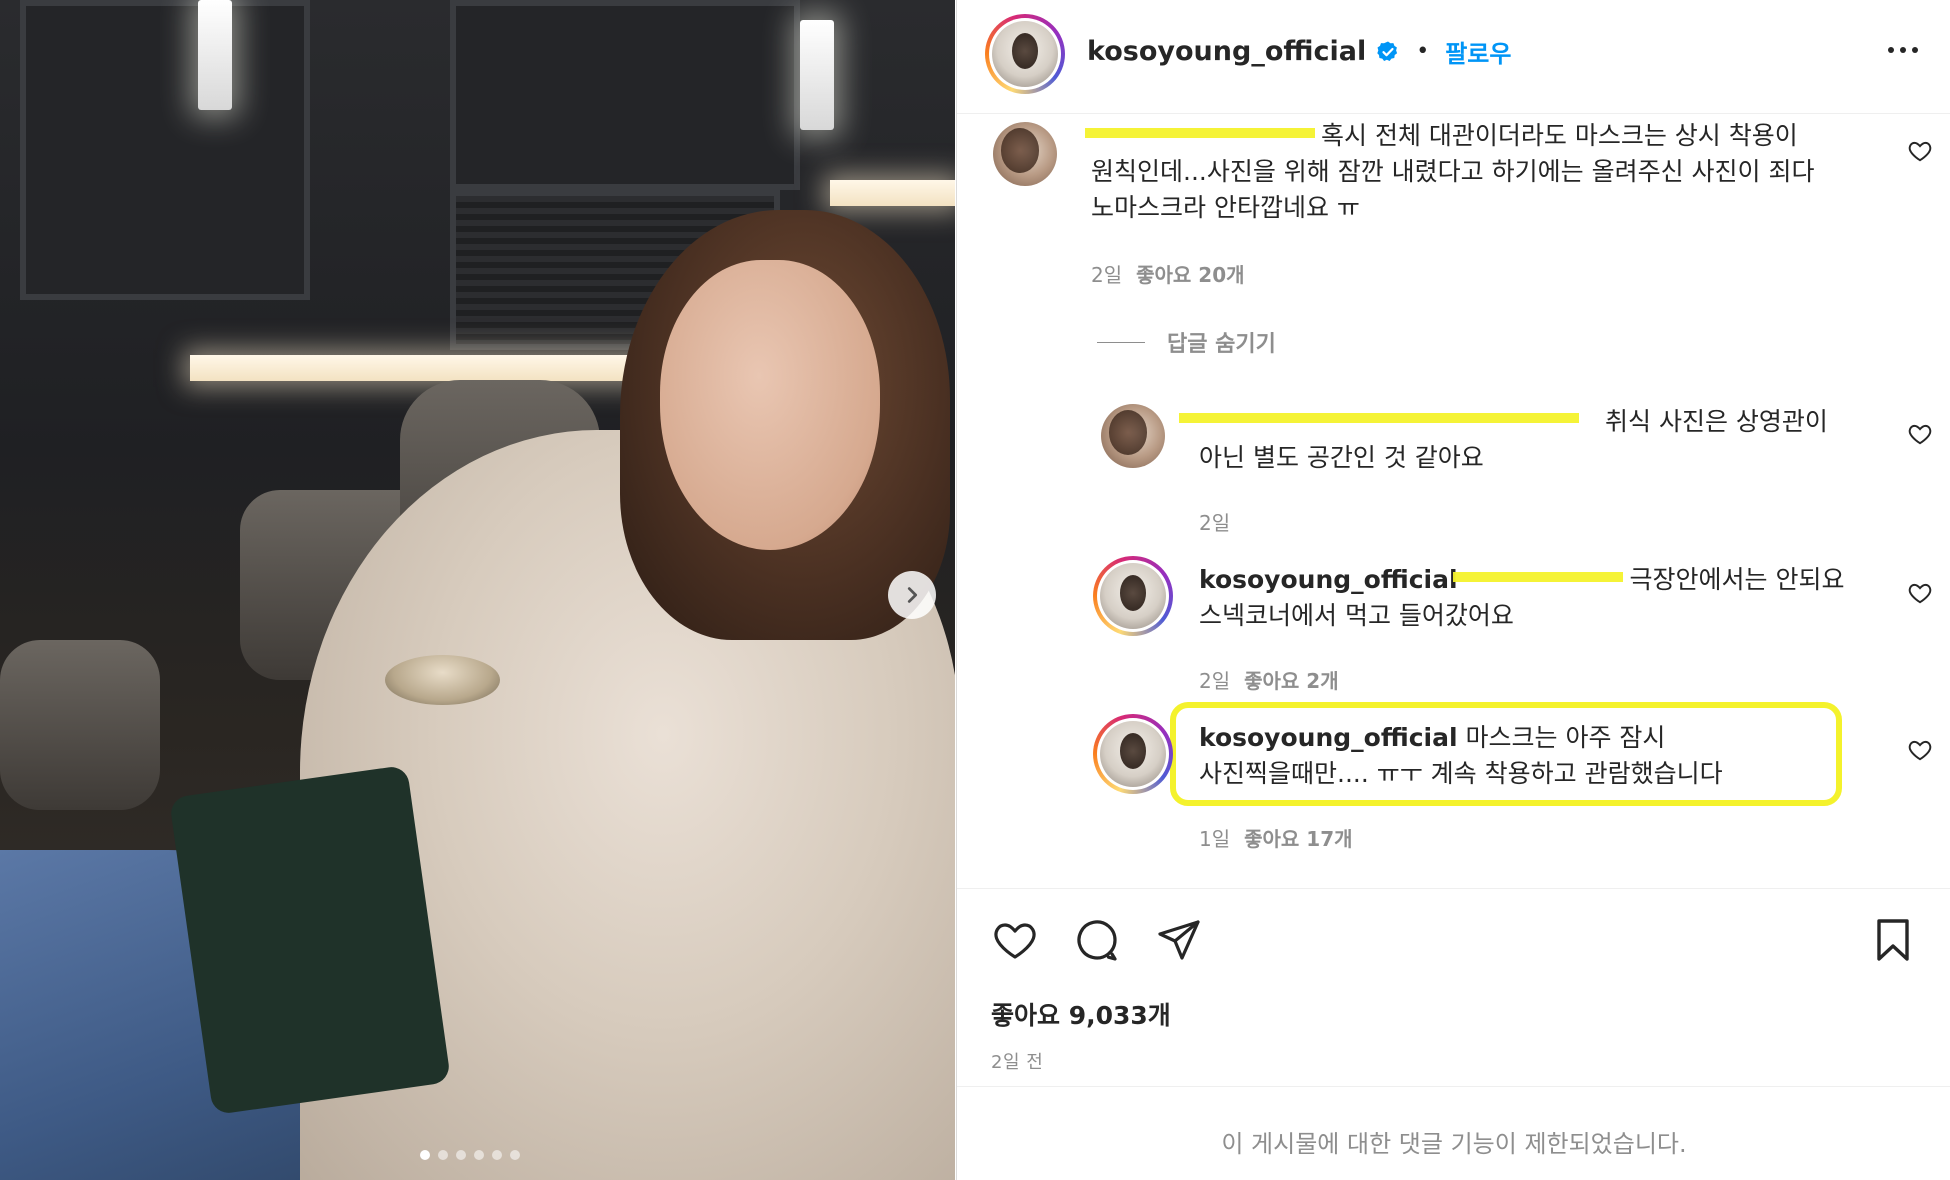 The width and height of the screenshot is (1950, 1180). I want to click on header-title-row: kosoyoung_official • 팔로우, so click(1299, 51).